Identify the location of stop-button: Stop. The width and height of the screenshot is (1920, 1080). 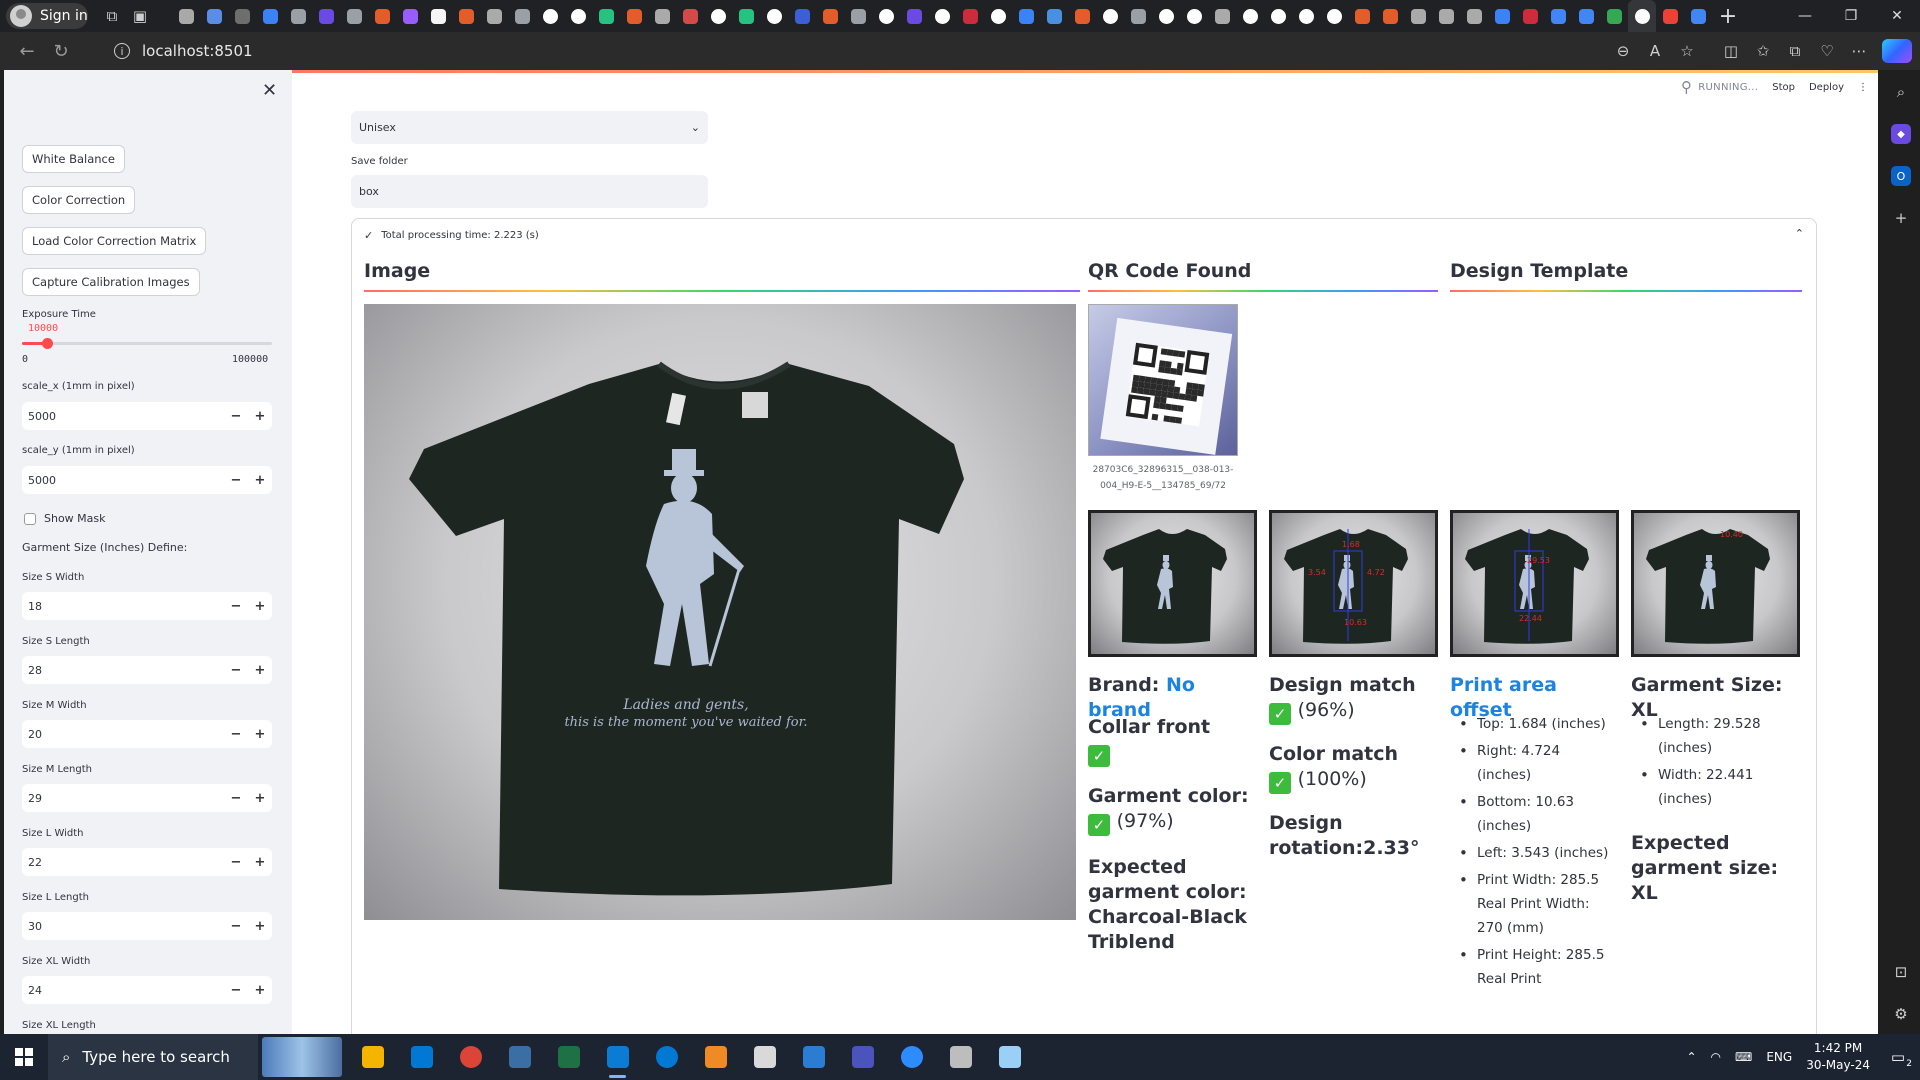
(1783, 87).